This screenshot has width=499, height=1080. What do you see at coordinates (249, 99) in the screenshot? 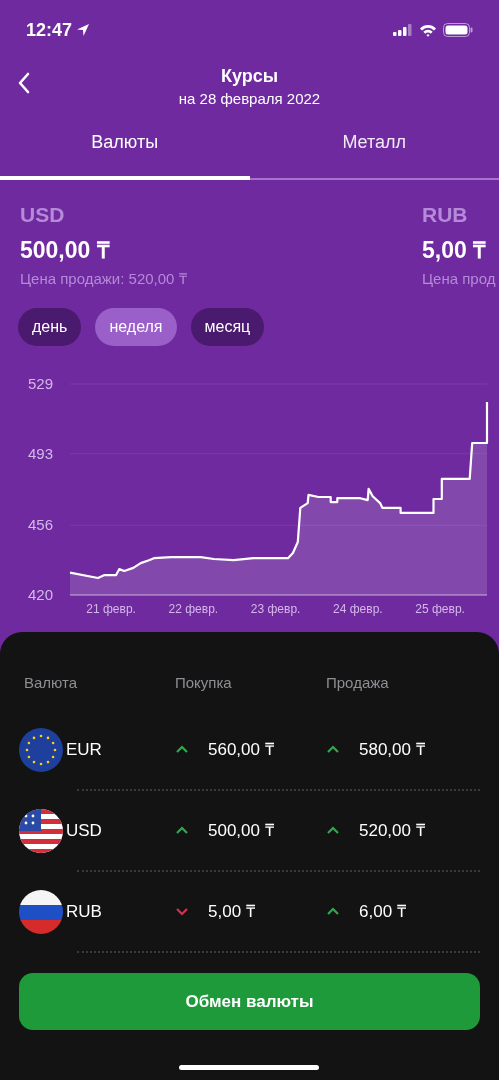
I see `screen-subtitle: на 28 февраля 2022` at bounding box center [249, 99].